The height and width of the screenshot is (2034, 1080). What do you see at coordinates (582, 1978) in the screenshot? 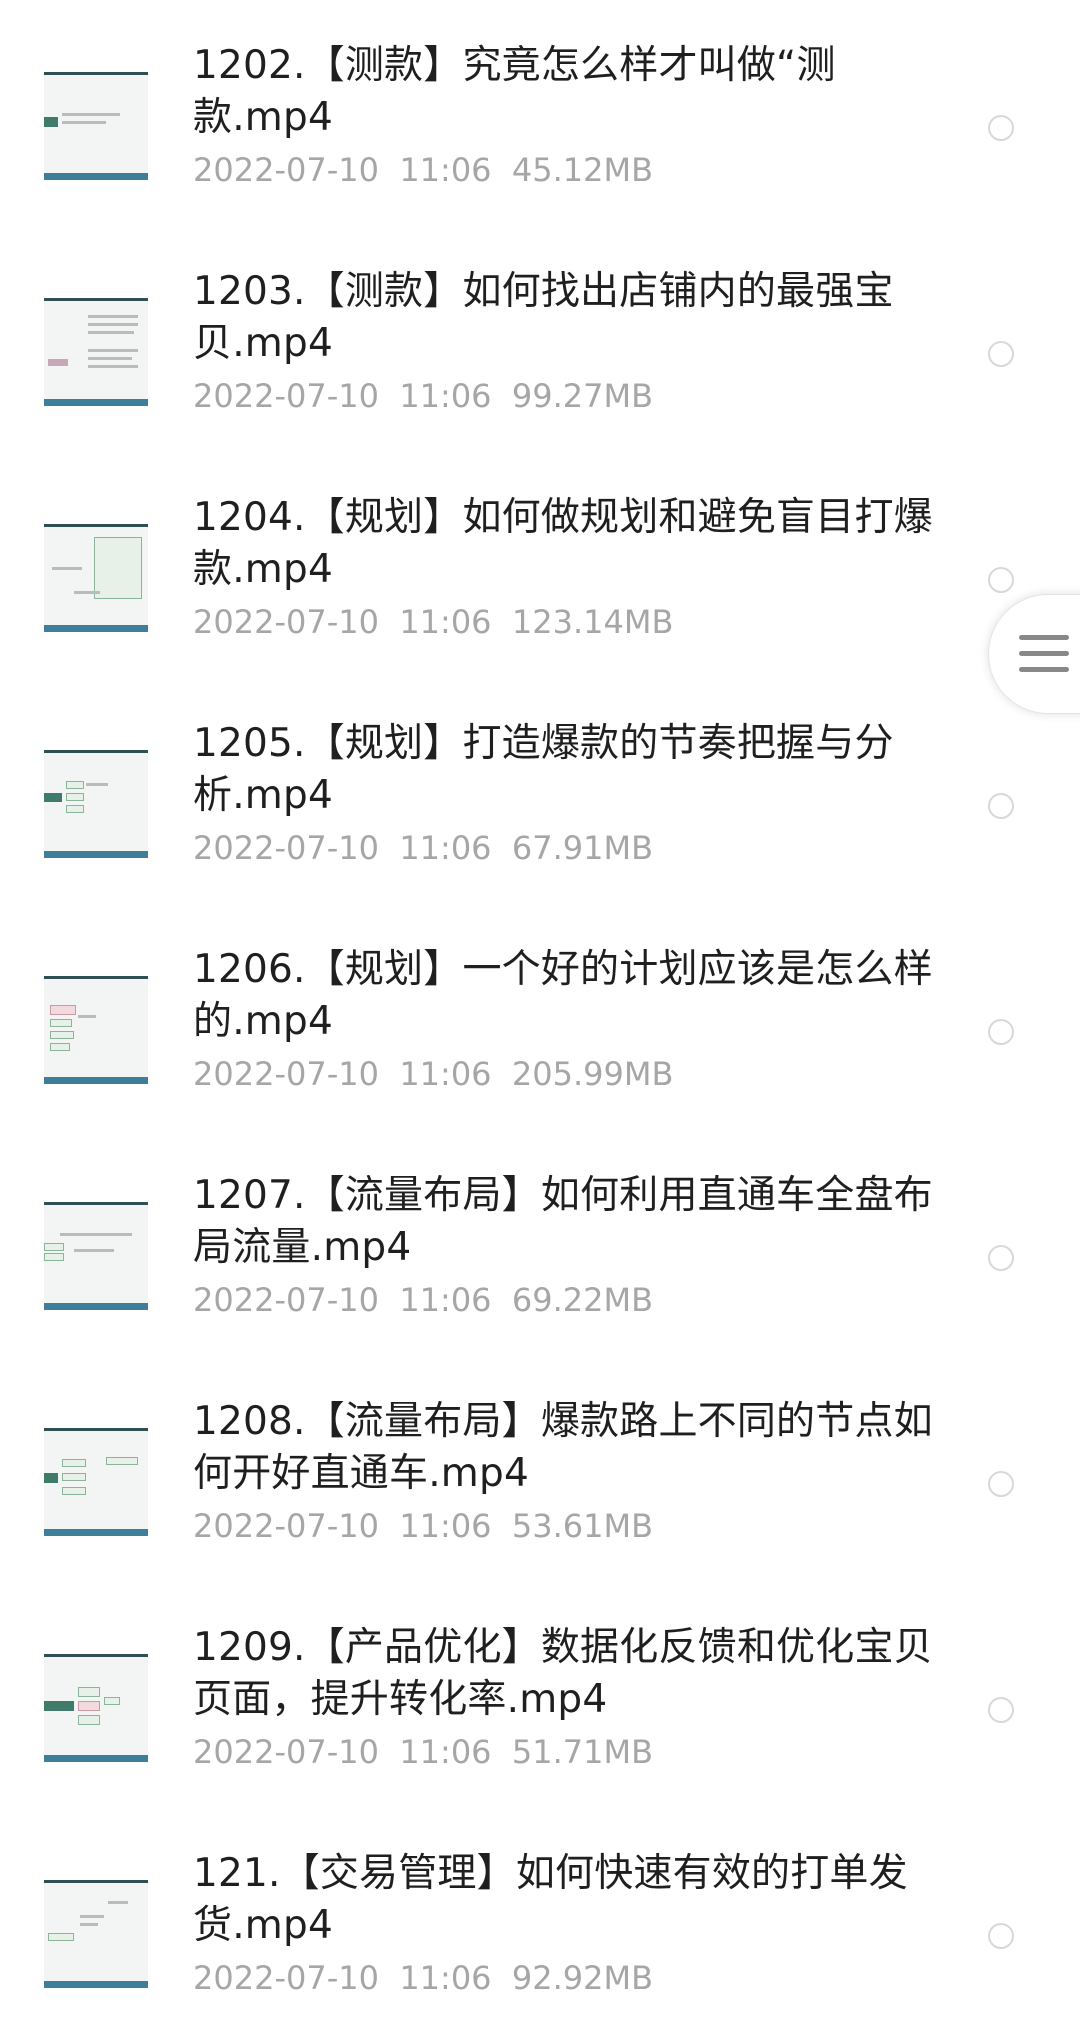
I see `file-size: 92.92MB` at bounding box center [582, 1978].